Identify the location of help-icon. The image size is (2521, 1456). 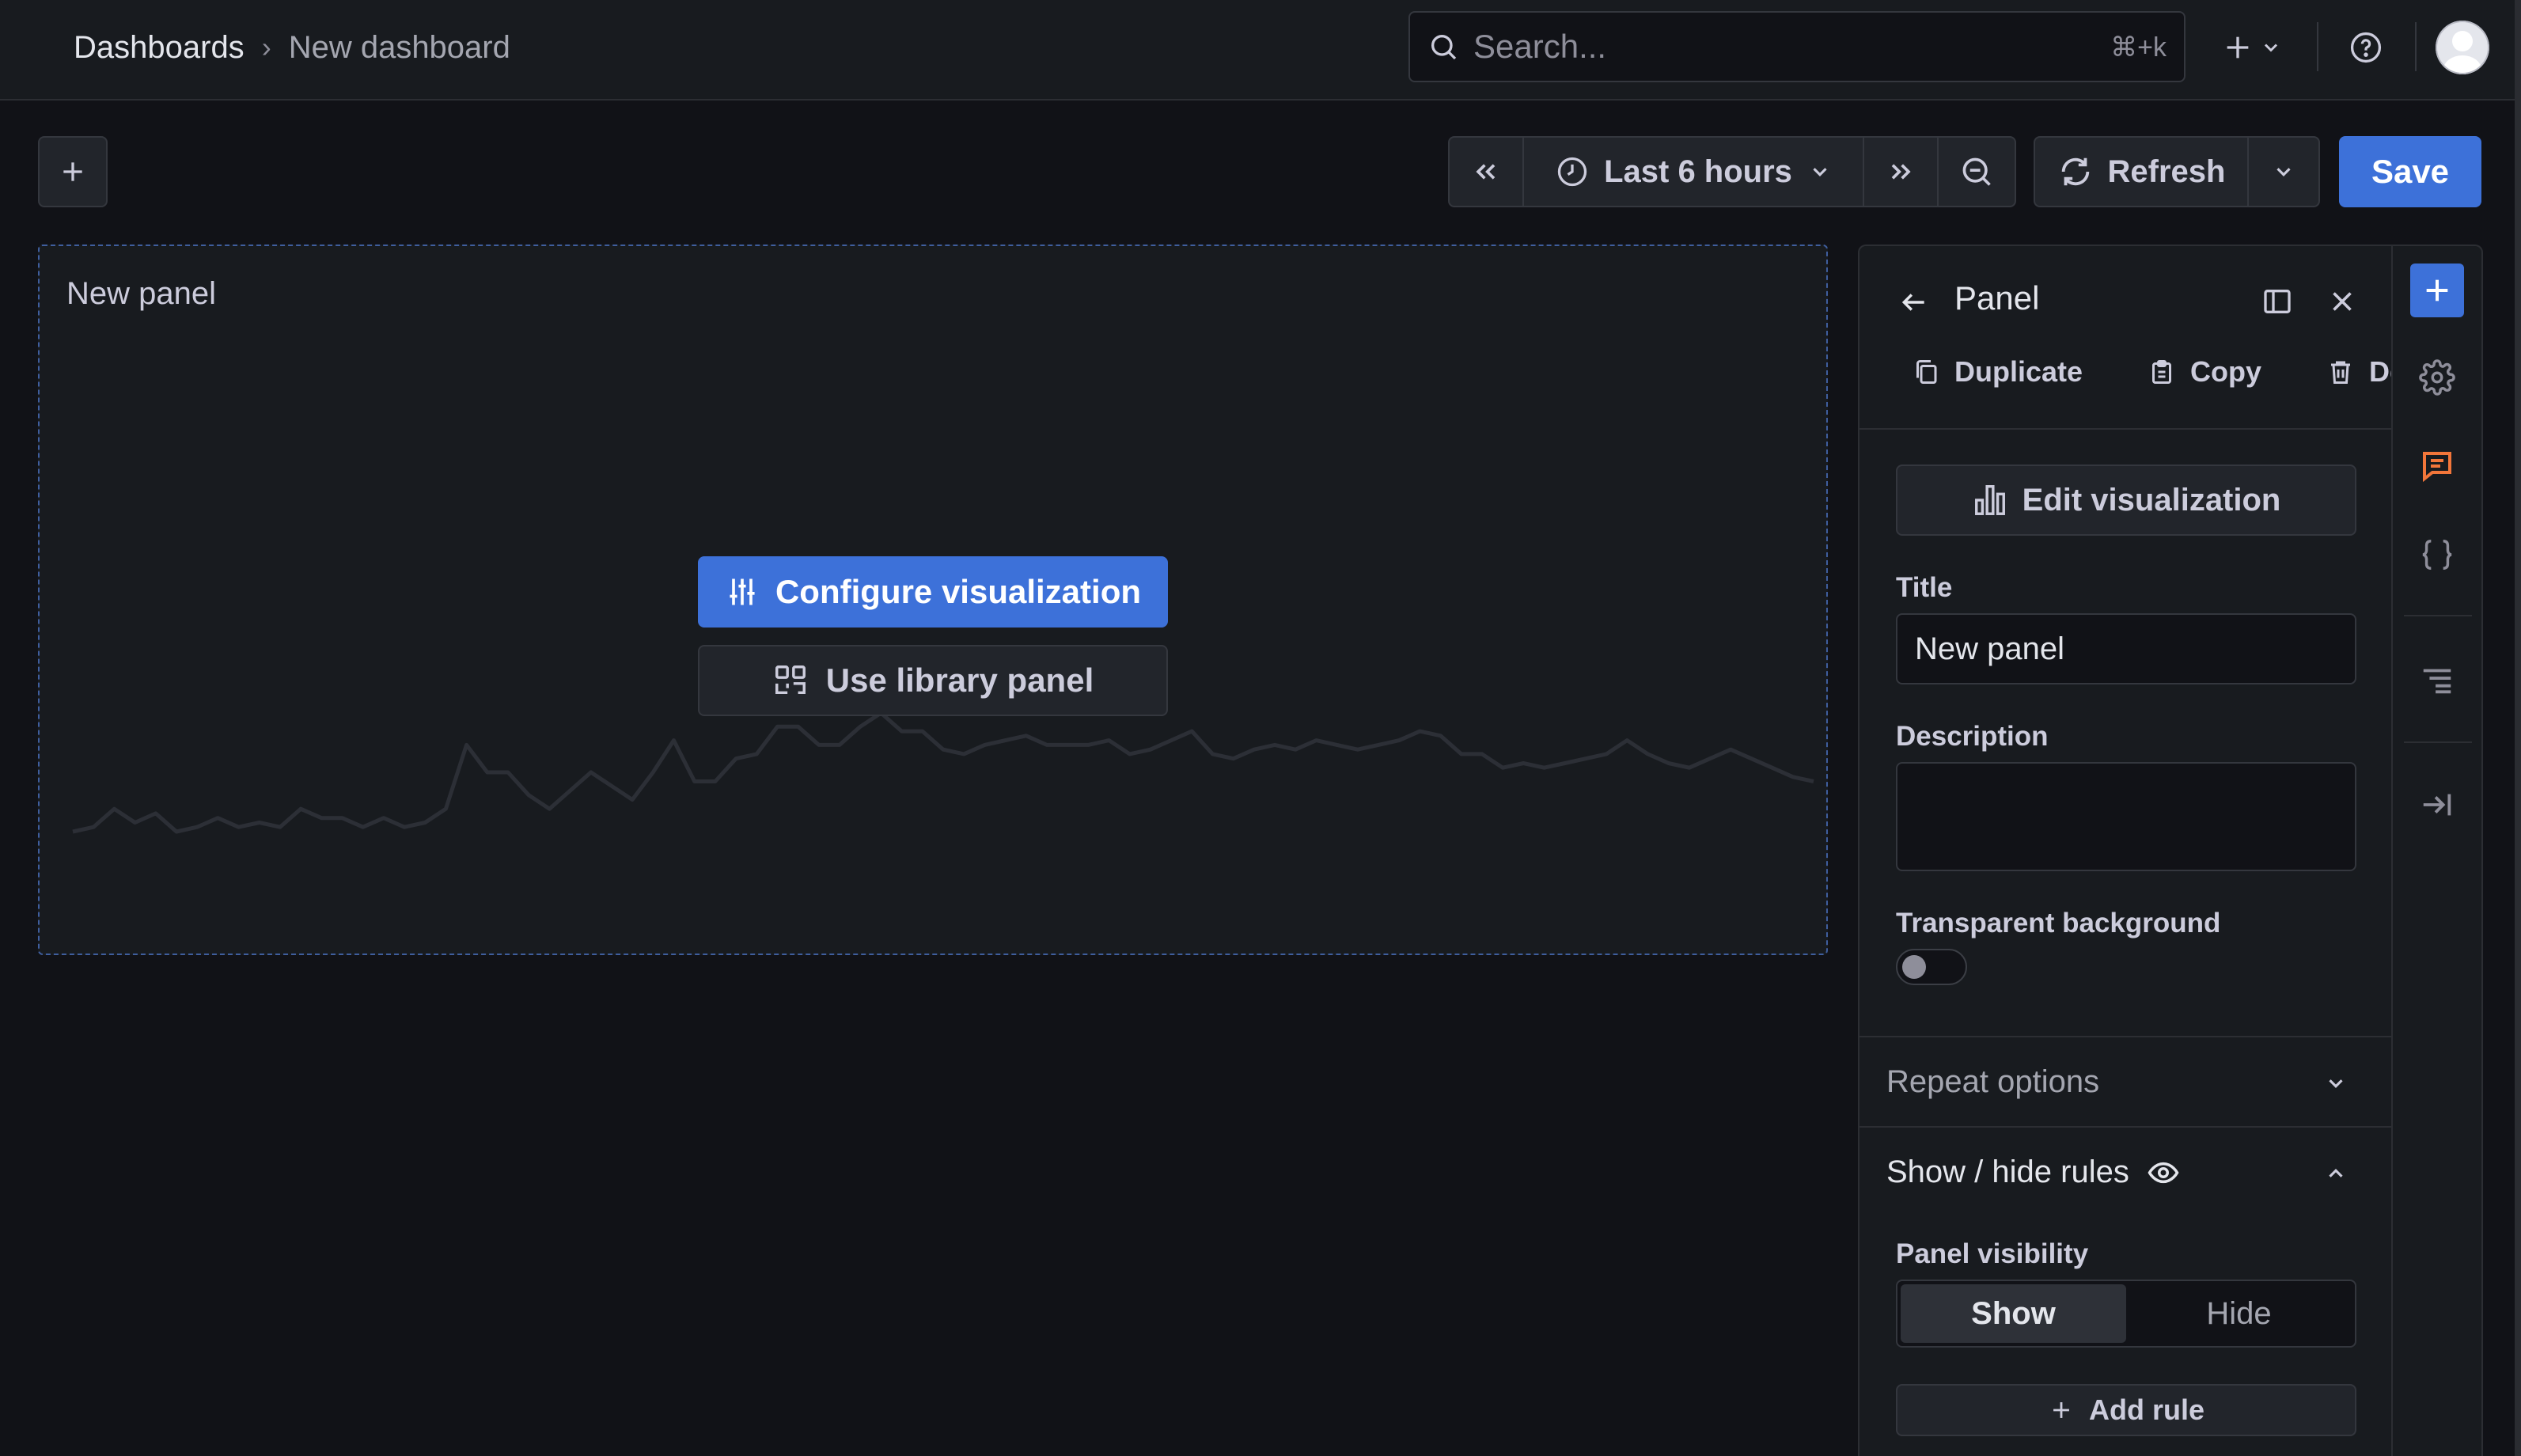
(2366, 47).